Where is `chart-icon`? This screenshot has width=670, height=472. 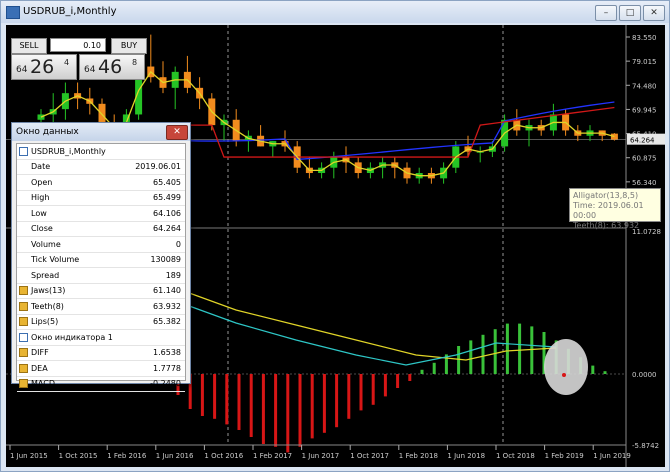
chart-icon is located at coordinates (23, 151).